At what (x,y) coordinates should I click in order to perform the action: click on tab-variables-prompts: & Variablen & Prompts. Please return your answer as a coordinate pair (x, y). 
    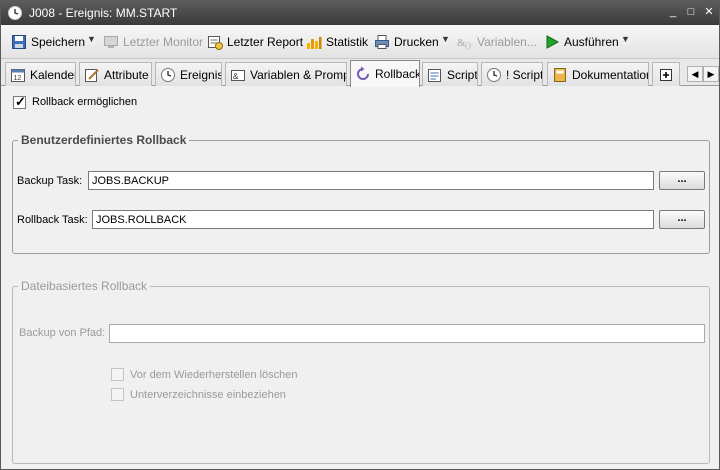
    Looking at the image, I should click on (286, 74).